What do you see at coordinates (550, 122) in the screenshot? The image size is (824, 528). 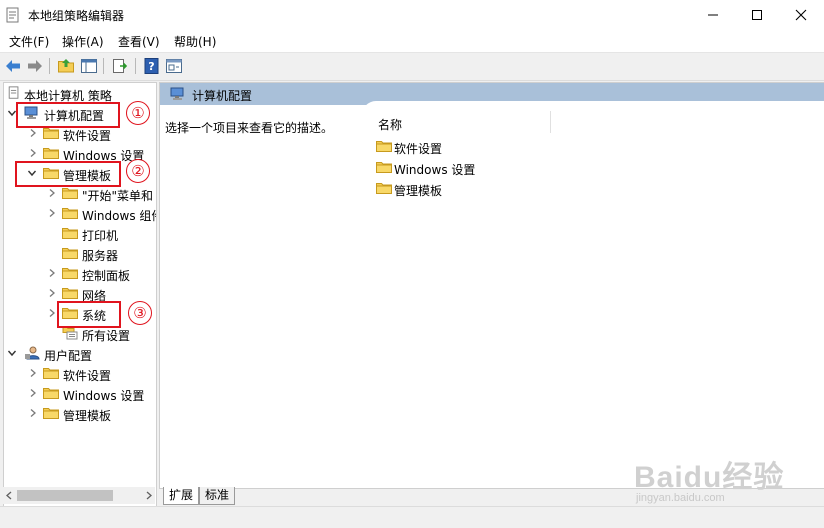 I see `column-separator` at bounding box center [550, 122].